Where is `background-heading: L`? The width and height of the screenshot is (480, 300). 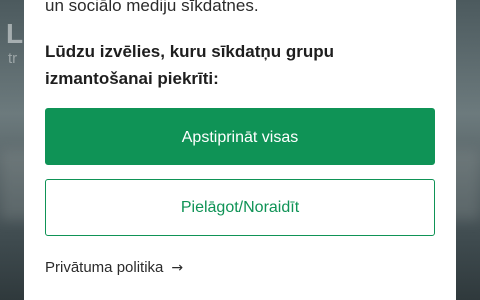 background-heading: L is located at coordinates (15, 33).